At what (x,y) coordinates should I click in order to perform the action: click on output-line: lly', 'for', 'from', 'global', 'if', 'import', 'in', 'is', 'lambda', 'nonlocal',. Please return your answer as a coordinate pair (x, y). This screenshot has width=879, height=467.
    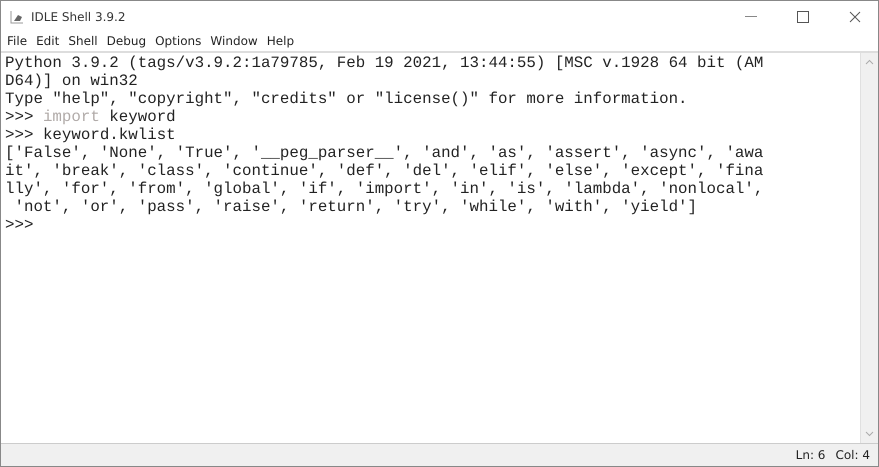
    Looking at the image, I should click on (384, 189).